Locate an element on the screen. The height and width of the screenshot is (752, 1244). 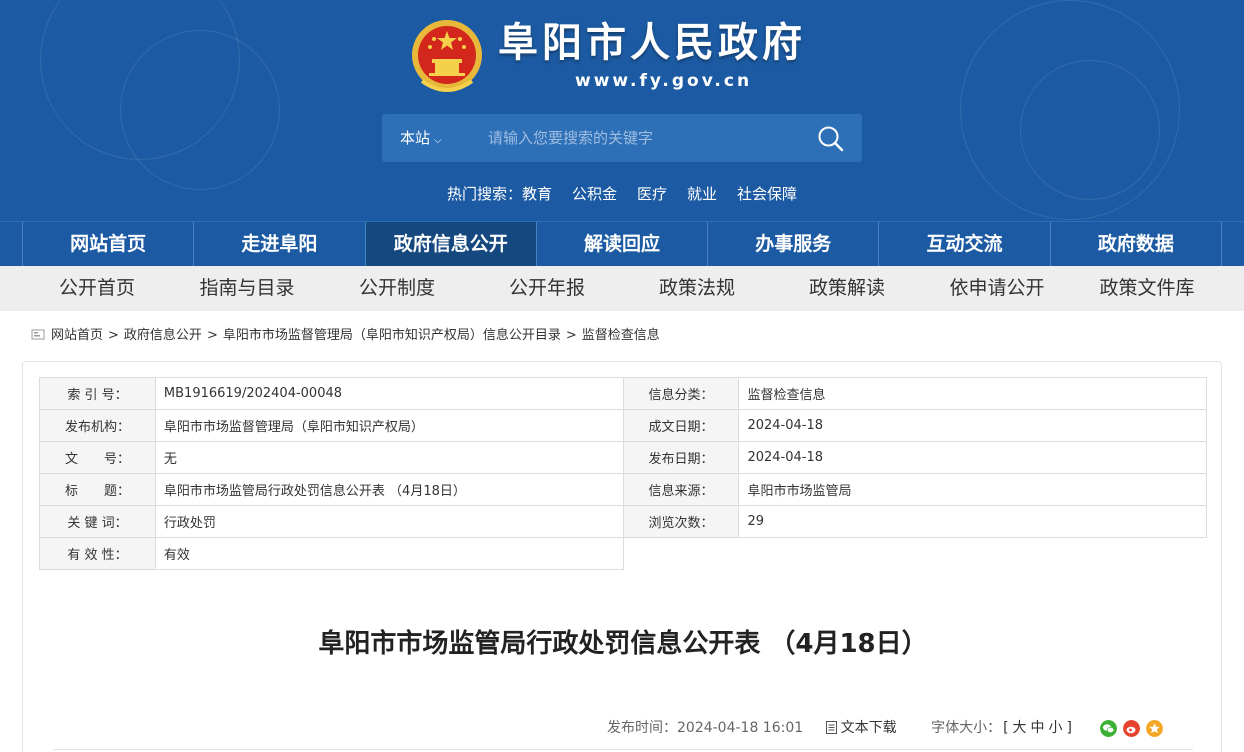
font-size-bracket: [ is located at coordinates (1006, 728).